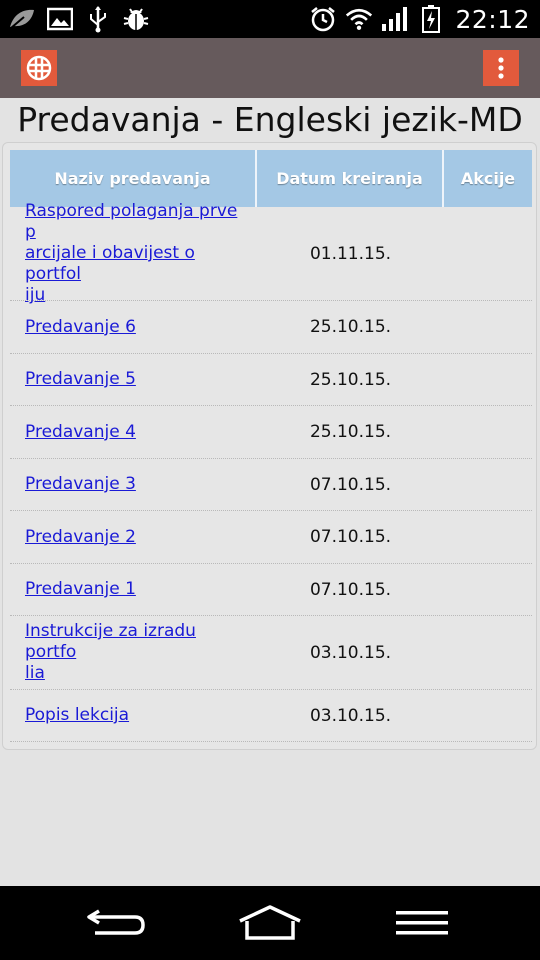  What do you see at coordinates (79, 19) in the screenshot?
I see `status-bar-notifications` at bounding box center [79, 19].